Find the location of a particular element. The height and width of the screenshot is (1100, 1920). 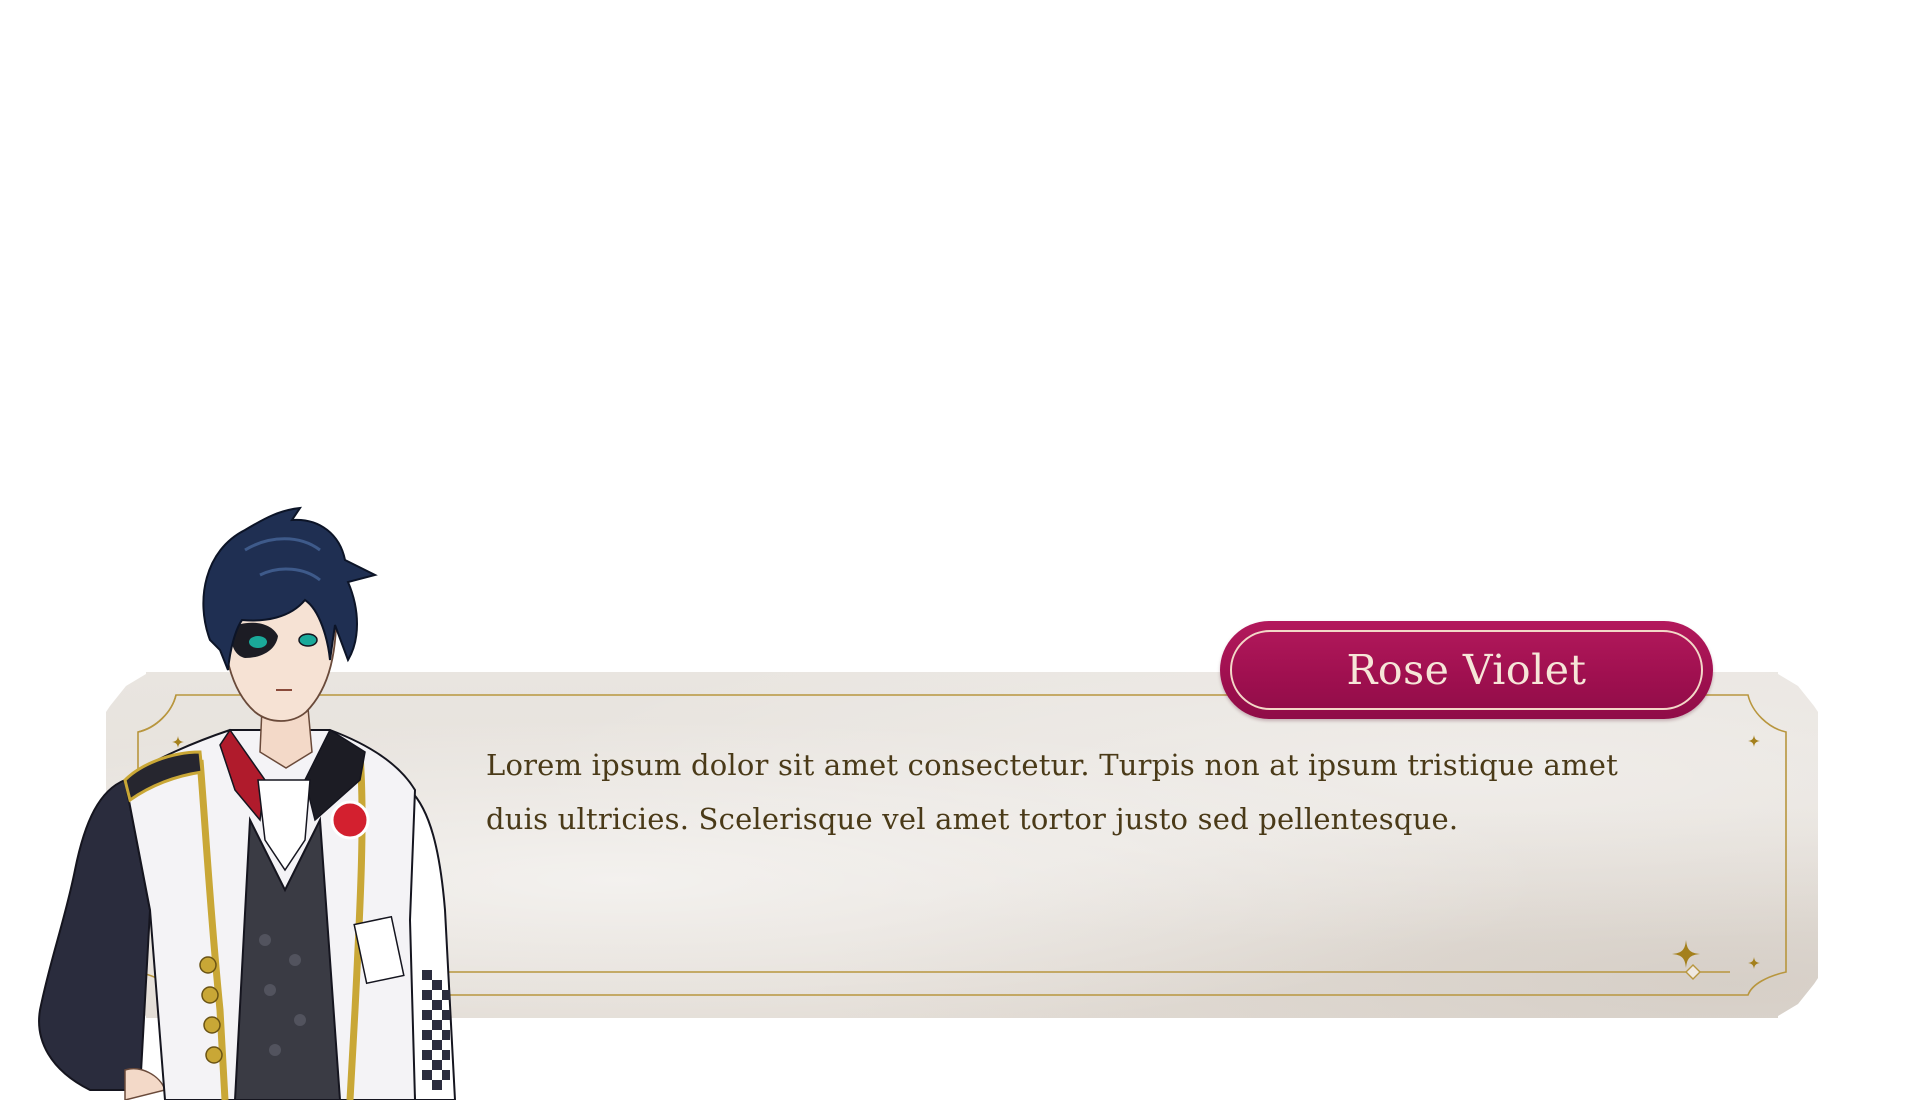

character-portrait is located at coordinates (247, 803).